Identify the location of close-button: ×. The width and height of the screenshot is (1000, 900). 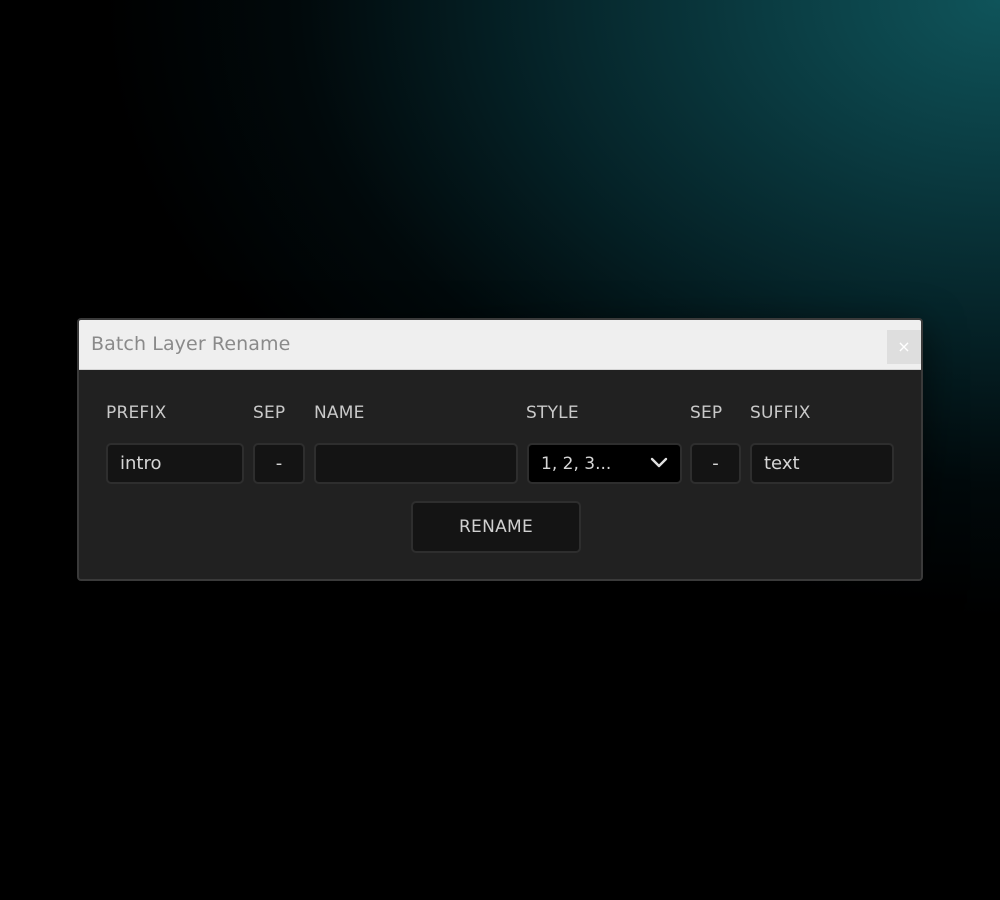
(904, 347).